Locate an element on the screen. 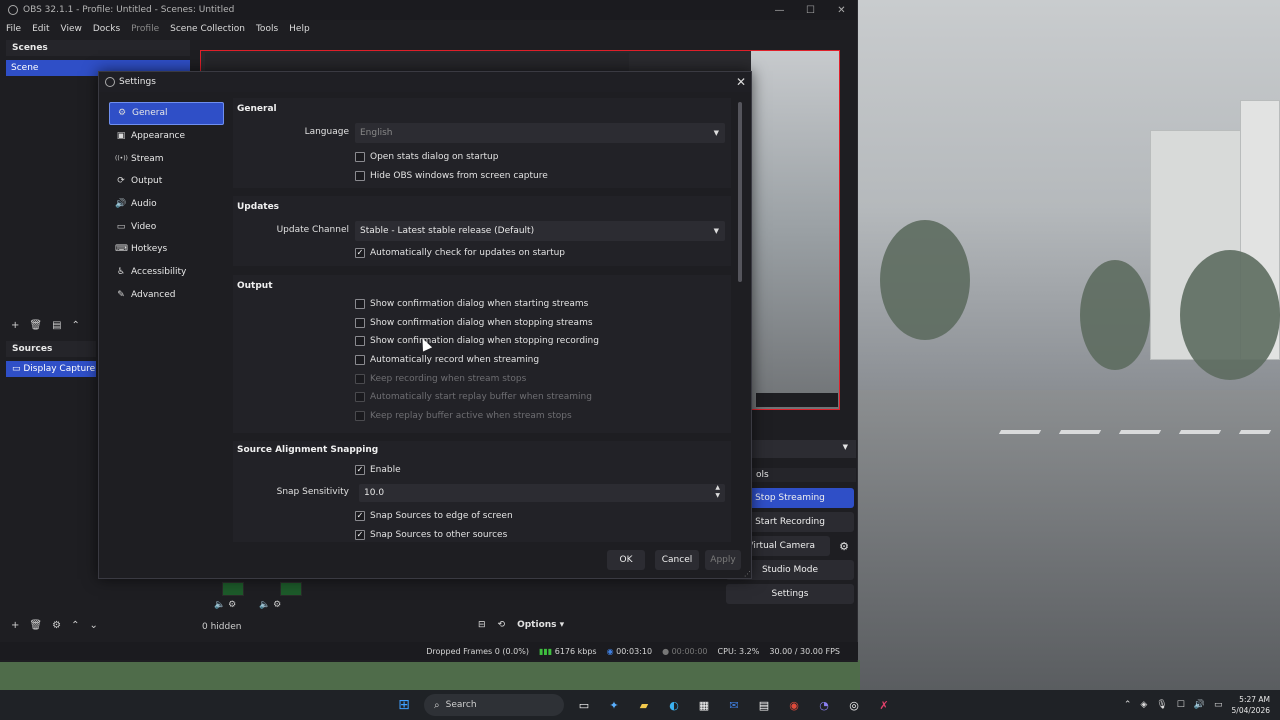 The height and width of the screenshot is (720, 1280). options-button: Options ▾ is located at coordinates (540, 625).